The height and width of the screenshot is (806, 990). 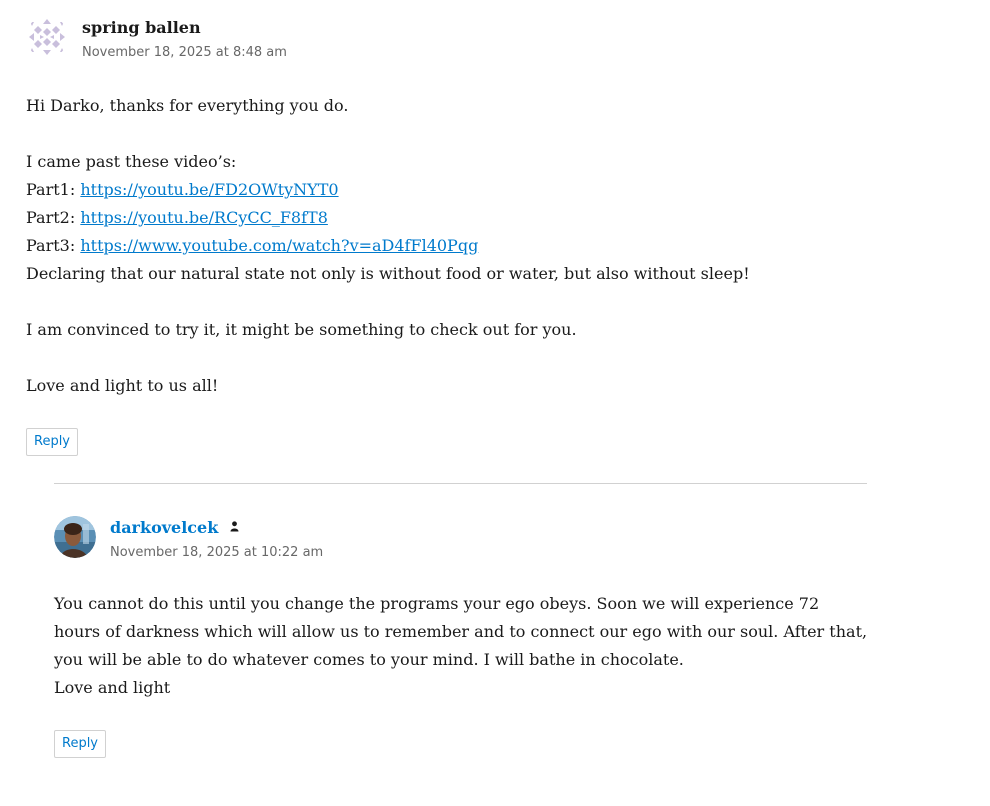 What do you see at coordinates (460, 483) in the screenshot?
I see `comment-divider` at bounding box center [460, 483].